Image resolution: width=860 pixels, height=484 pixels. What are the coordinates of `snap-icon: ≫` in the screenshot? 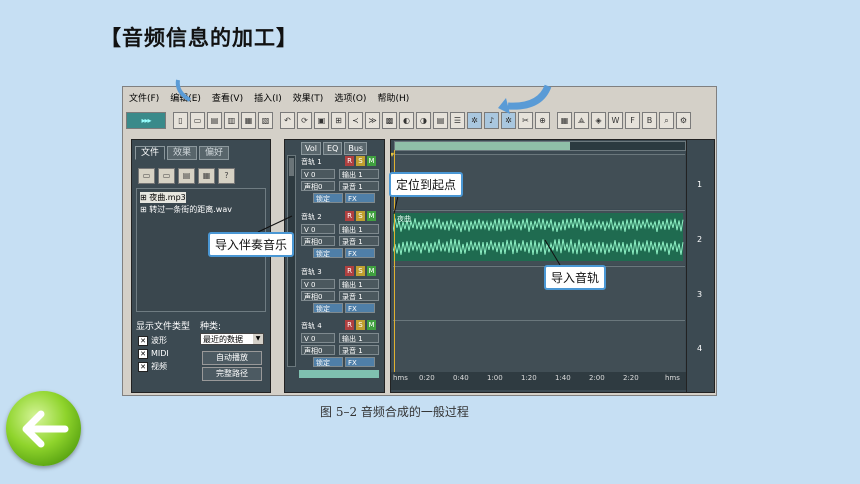 It's located at (372, 120).